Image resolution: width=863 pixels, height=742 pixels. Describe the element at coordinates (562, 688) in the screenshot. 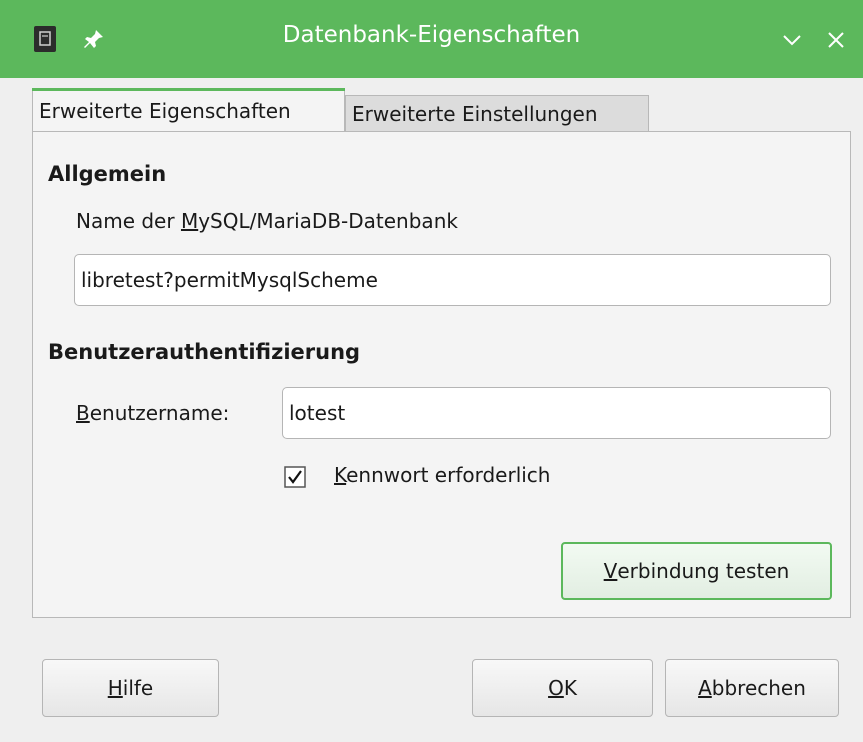

I see `ok-button: OK` at that location.